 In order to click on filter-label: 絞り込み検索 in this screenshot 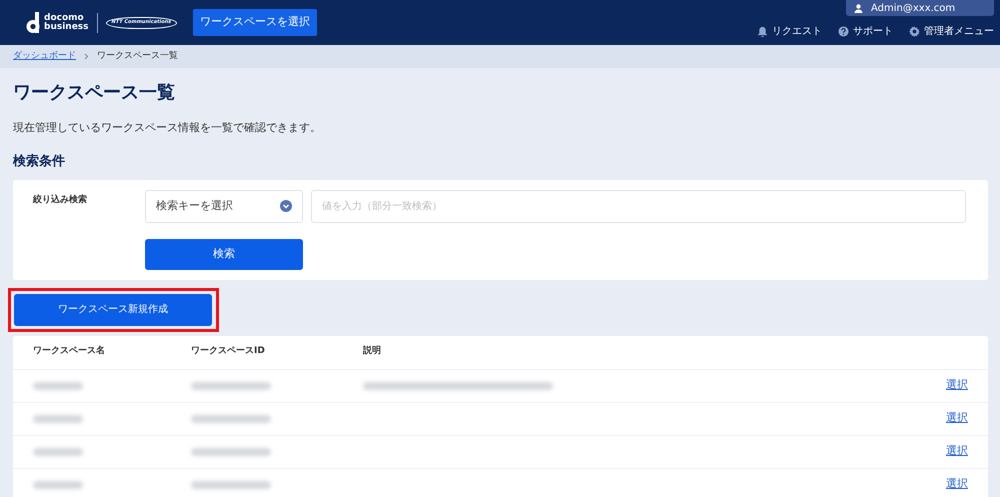, I will do `click(60, 200)`.